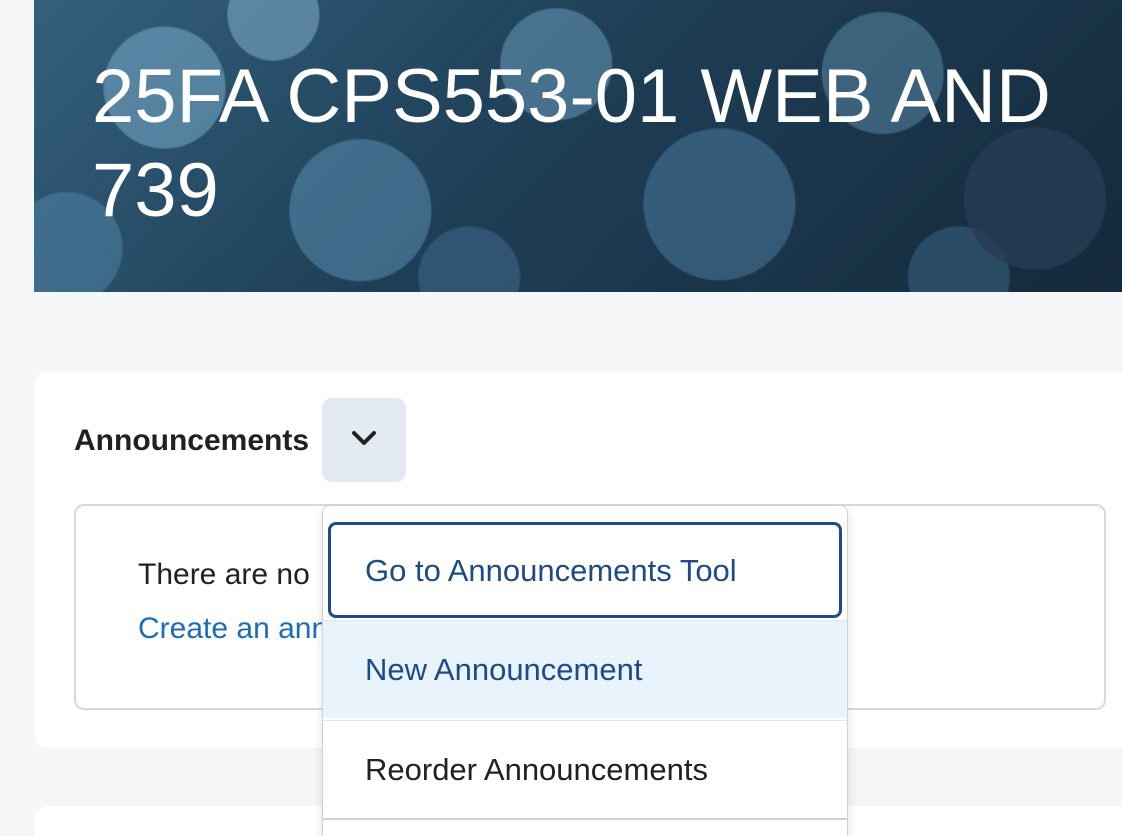 Image resolution: width=1122 pixels, height=836 pixels. I want to click on menu-divider, so click(585, 819).